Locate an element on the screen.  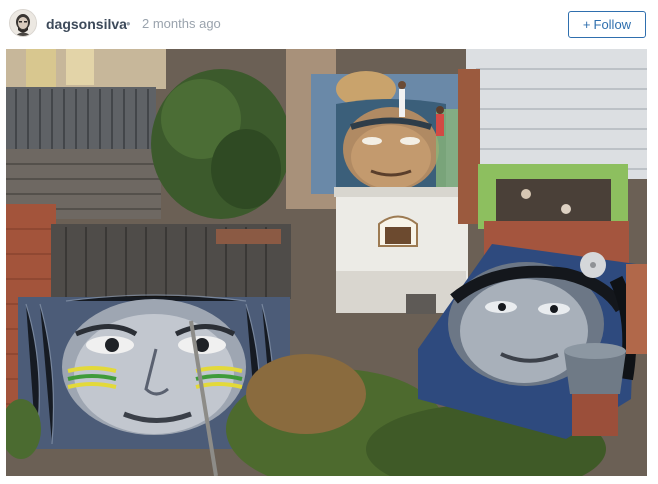
follow-button: + Follow is located at coordinates (607, 24).